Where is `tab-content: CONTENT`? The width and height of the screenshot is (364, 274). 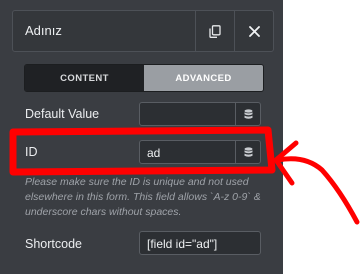
tab-content: CONTENT is located at coordinates (84, 78).